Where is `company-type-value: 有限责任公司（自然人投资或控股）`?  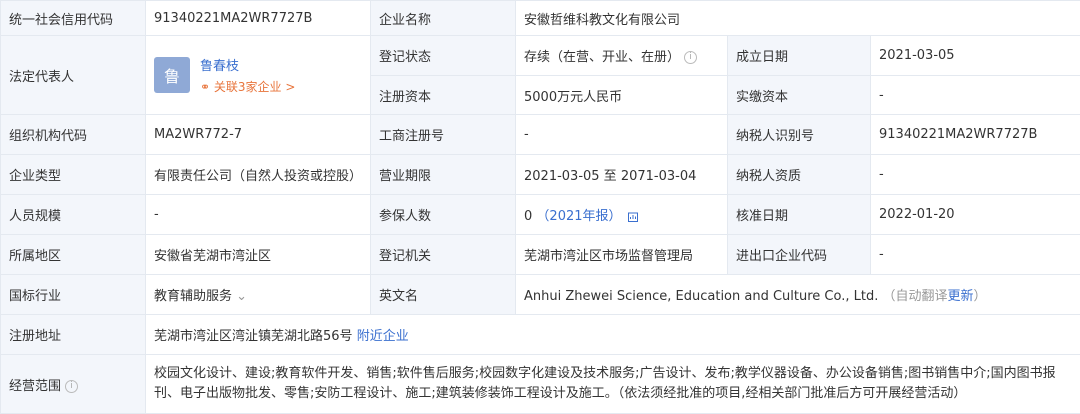 company-type-value: 有限责任公司（自然人投资或控股） is located at coordinates (258, 175).